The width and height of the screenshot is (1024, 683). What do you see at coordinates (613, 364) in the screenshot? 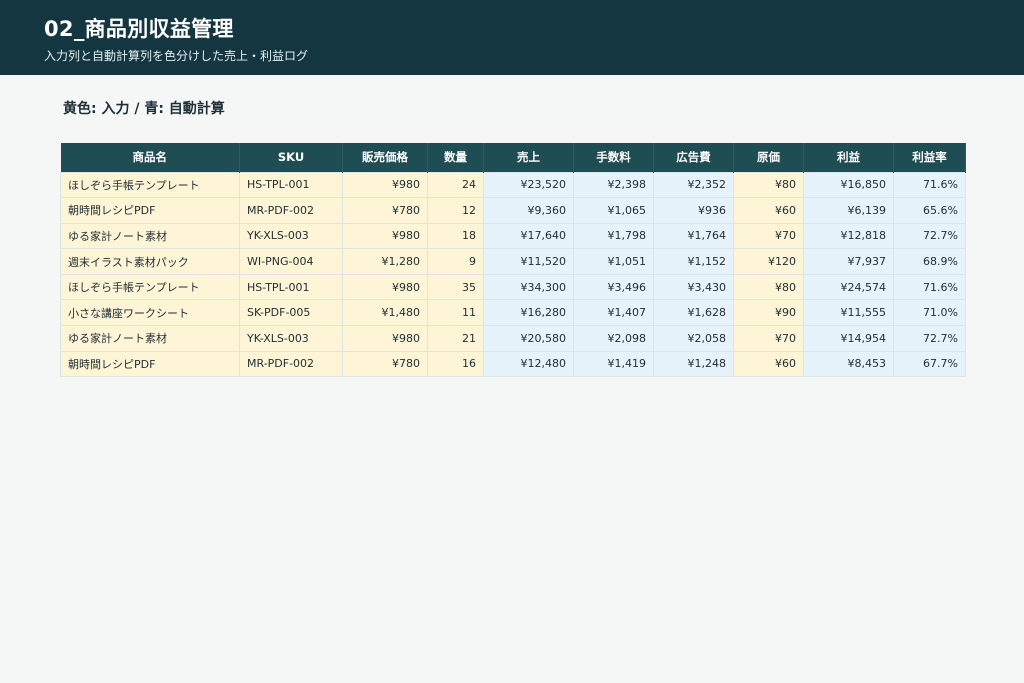
I see `fee-cell: ¥1,419` at bounding box center [613, 364].